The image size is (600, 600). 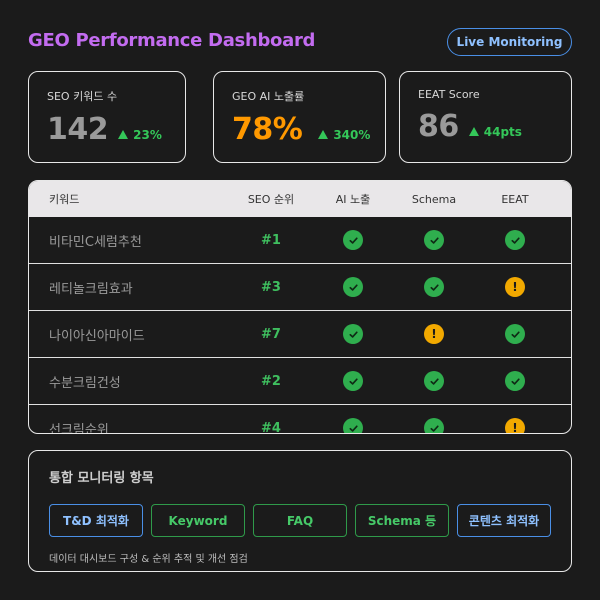 I want to click on keyword-cell: 수분크림건성, so click(x=85, y=383).